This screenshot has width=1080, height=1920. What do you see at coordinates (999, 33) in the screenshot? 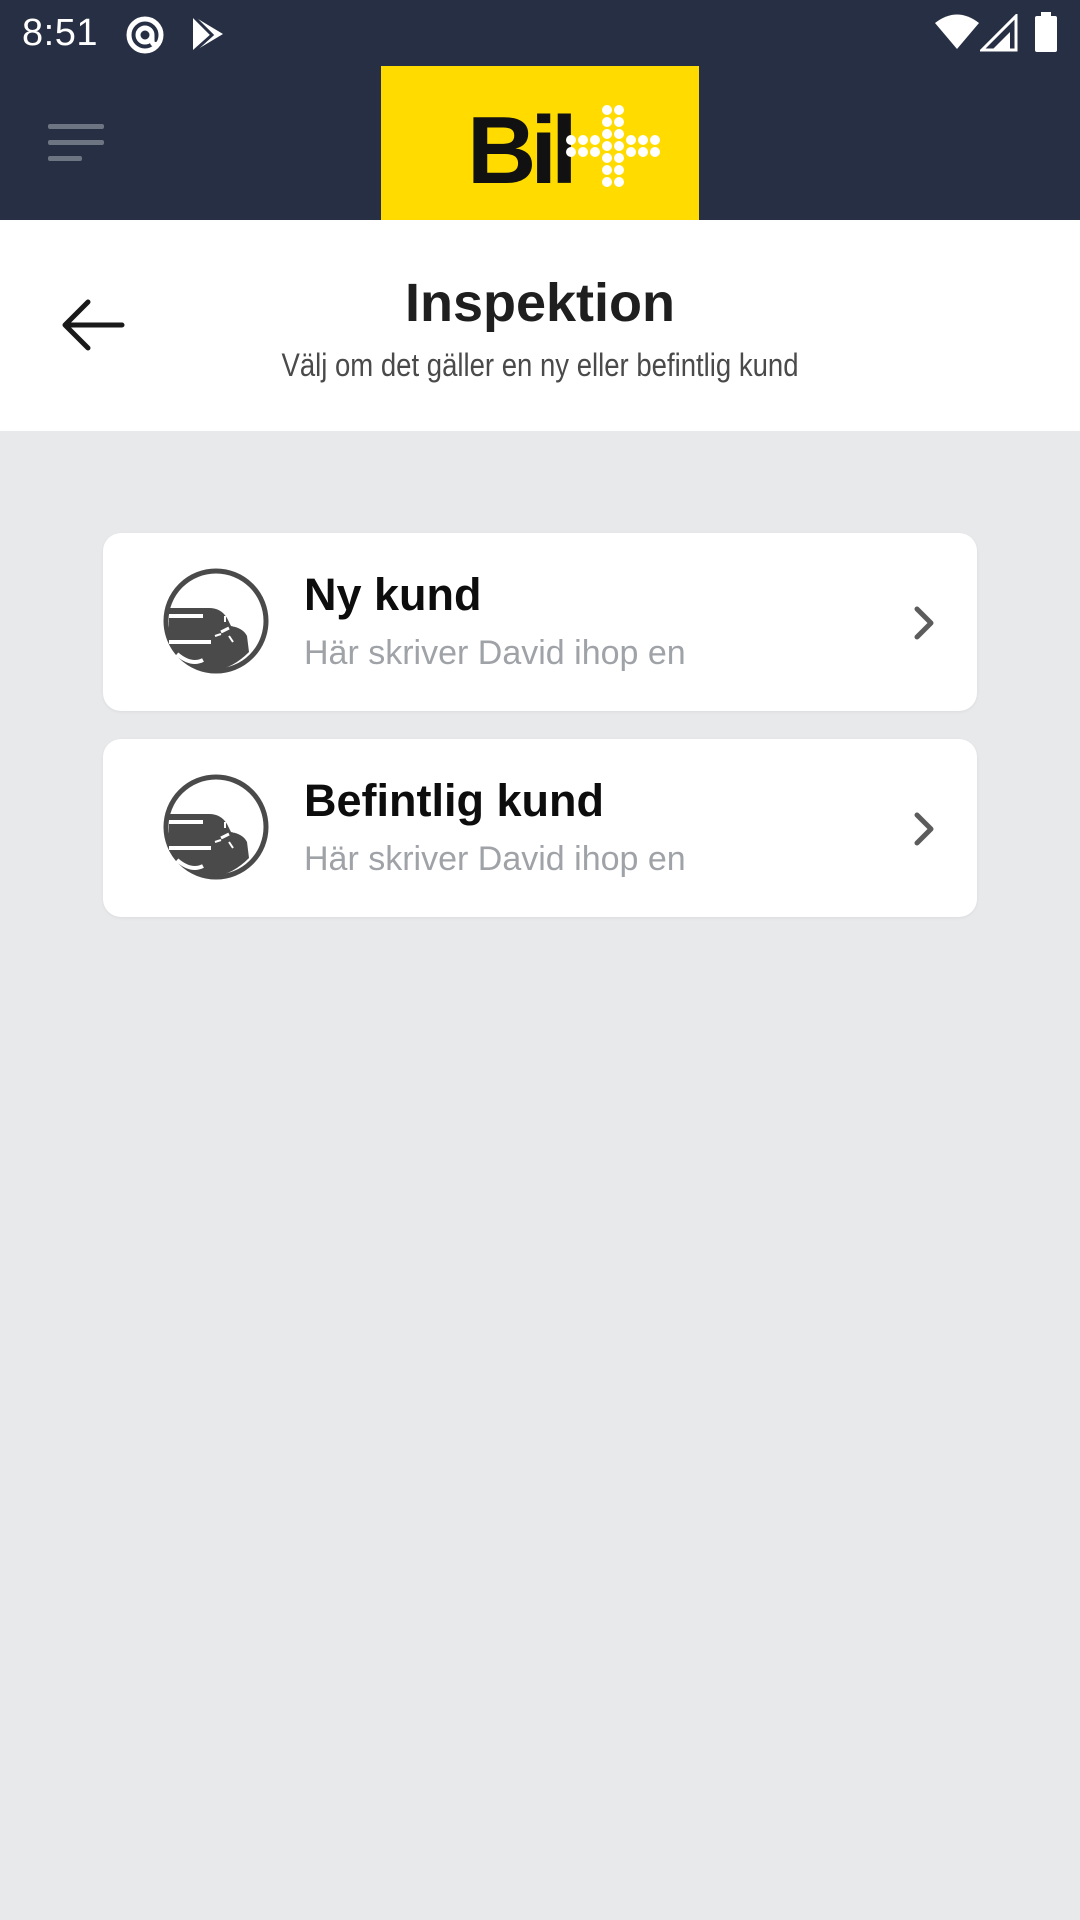
I see `cell-signal-icon` at bounding box center [999, 33].